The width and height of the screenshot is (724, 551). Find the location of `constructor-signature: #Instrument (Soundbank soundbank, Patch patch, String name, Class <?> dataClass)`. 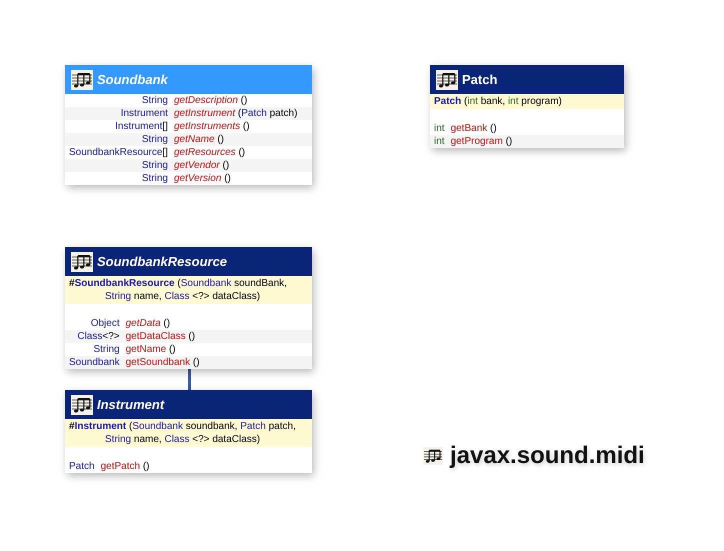

constructor-signature: #Instrument (Soundbank soundbank, Patch patch, String name, Class <?> dataClass) is located at coordinates (188, 433).